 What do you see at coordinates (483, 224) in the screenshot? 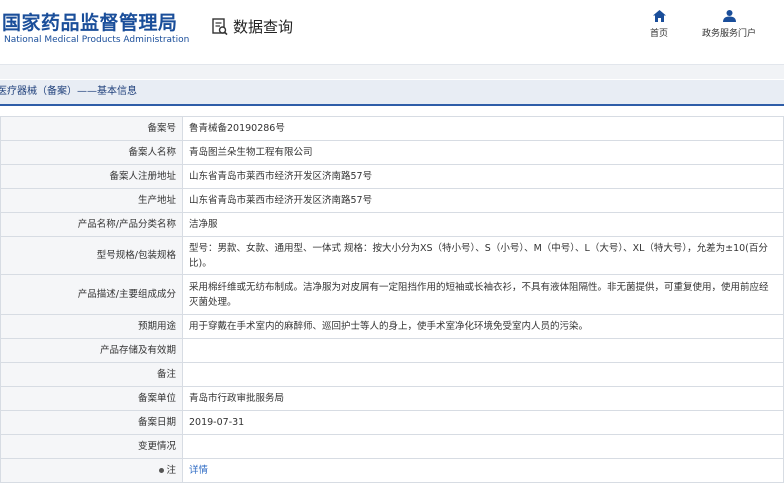
I see `row-value: 洁净服` at bounding box center [483, 224].